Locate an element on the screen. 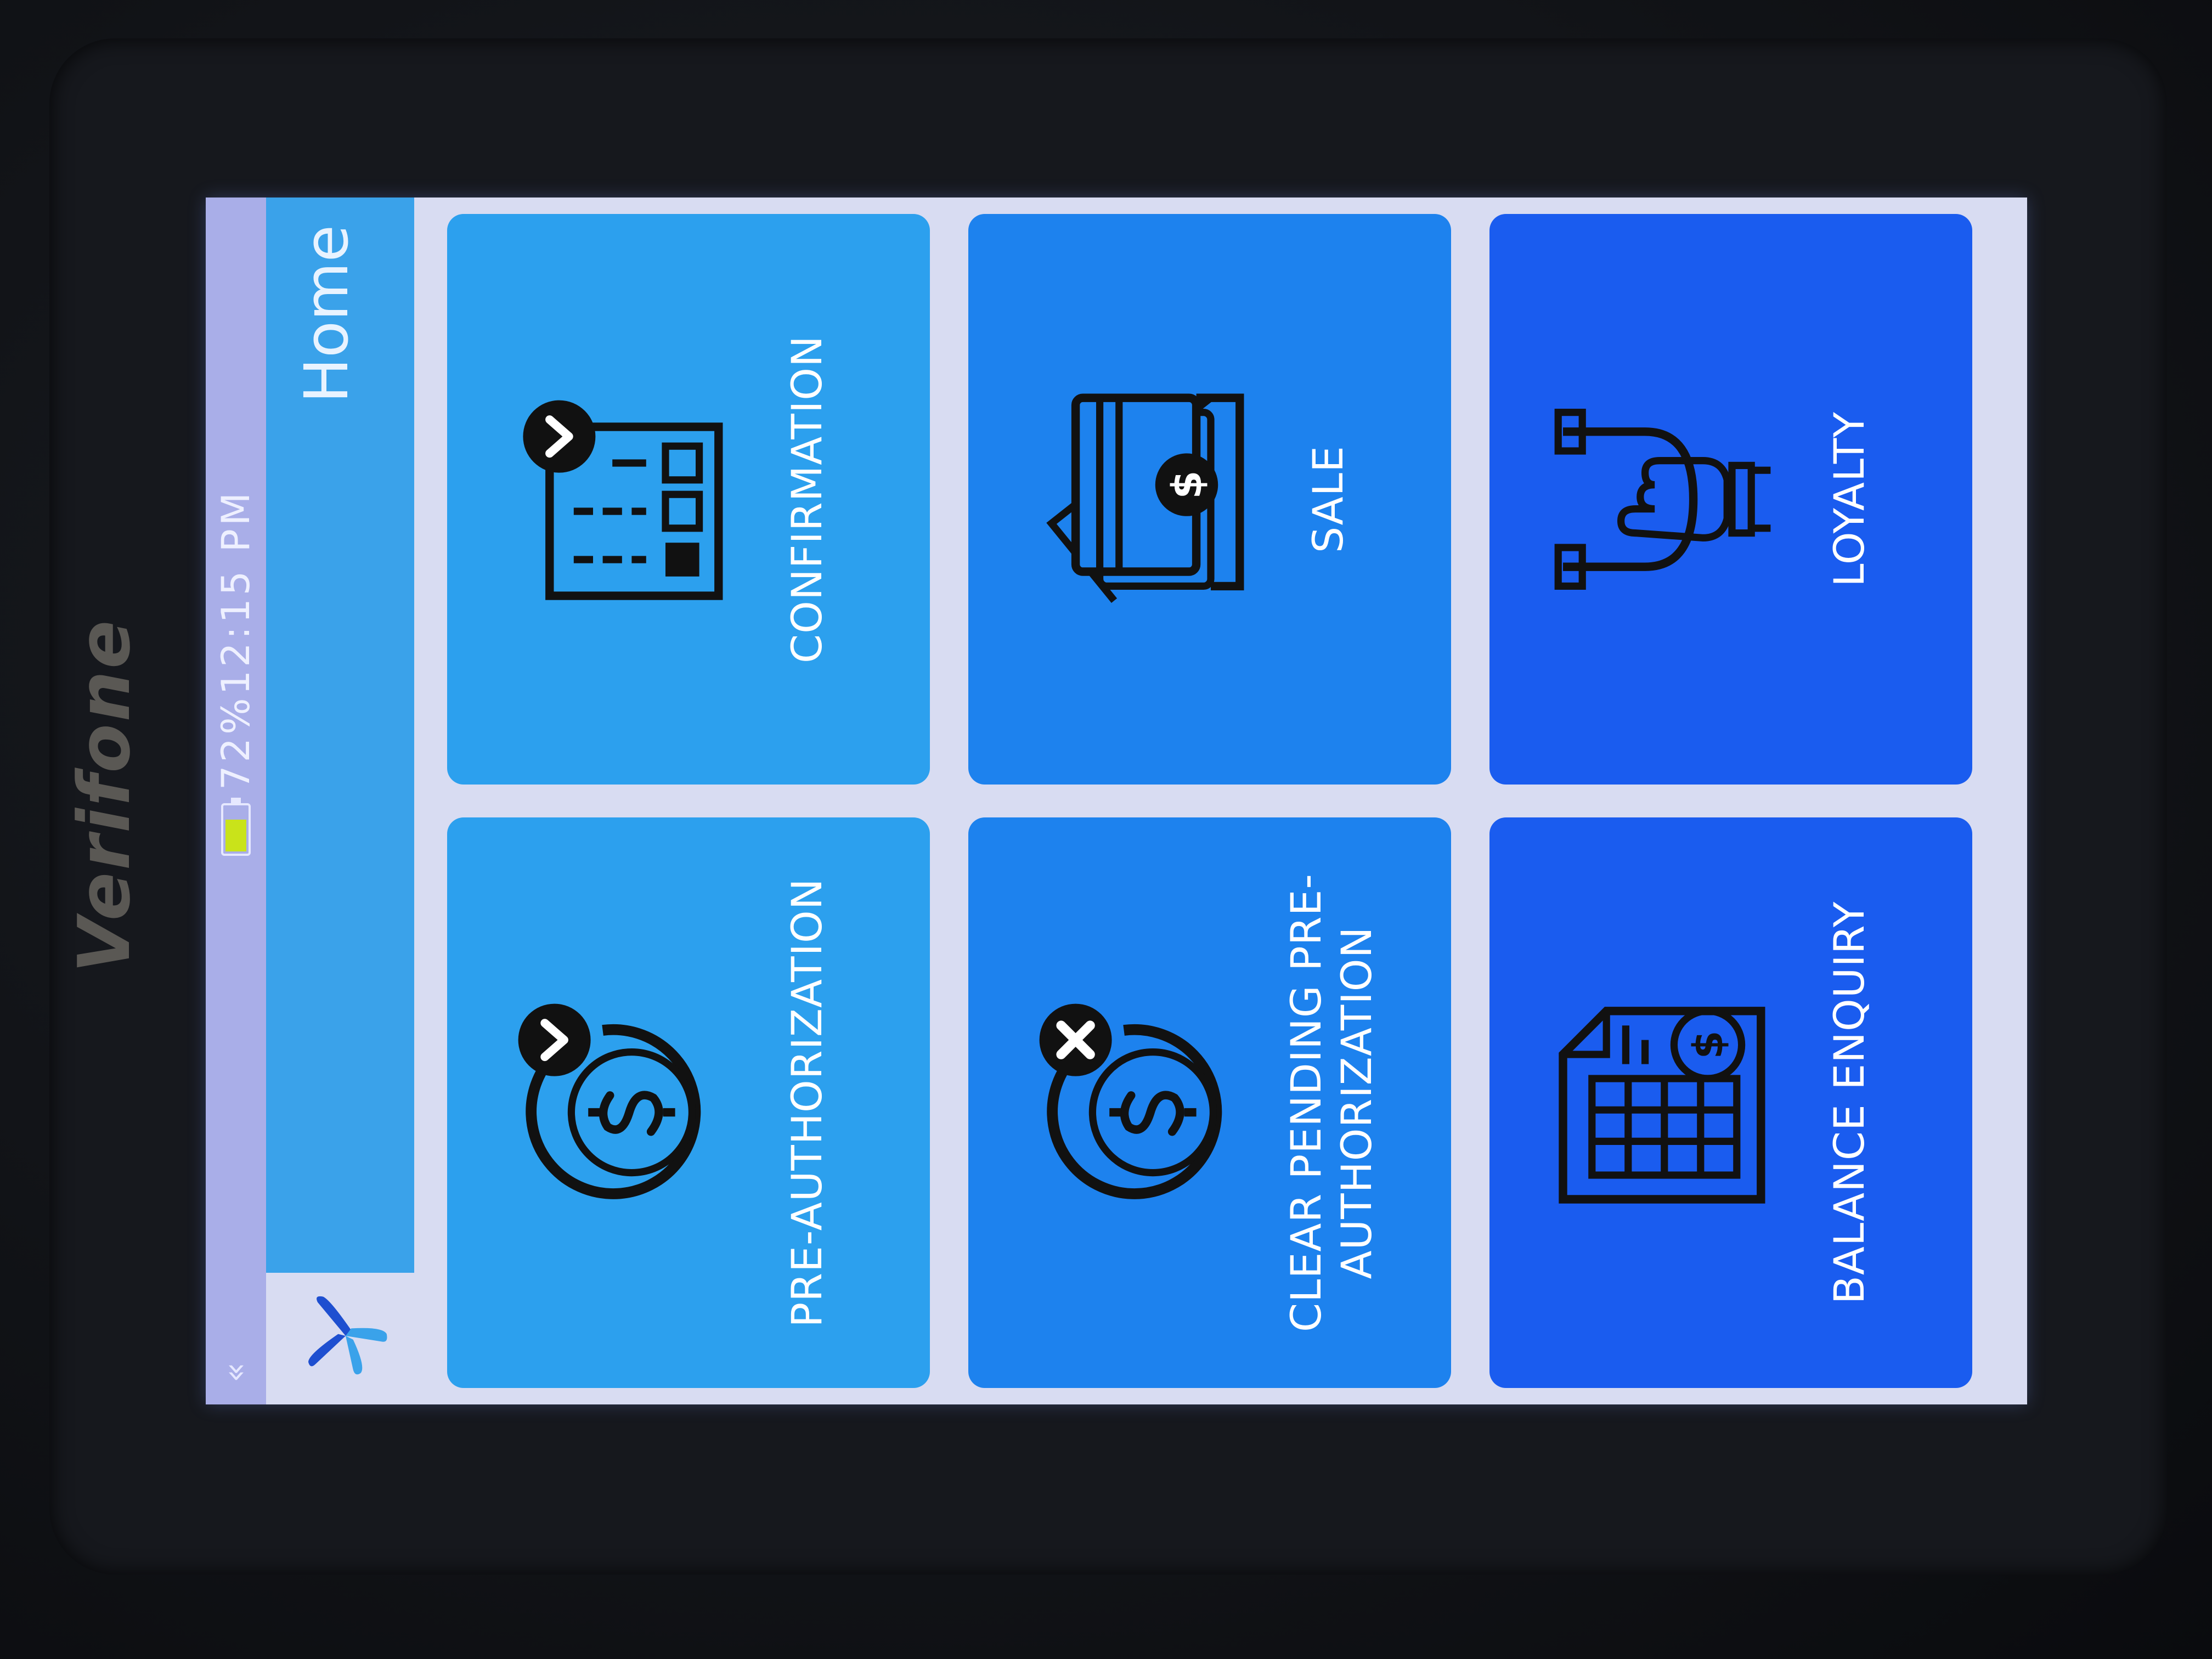  app-logo-icon is located at coordinates (348, 1335).